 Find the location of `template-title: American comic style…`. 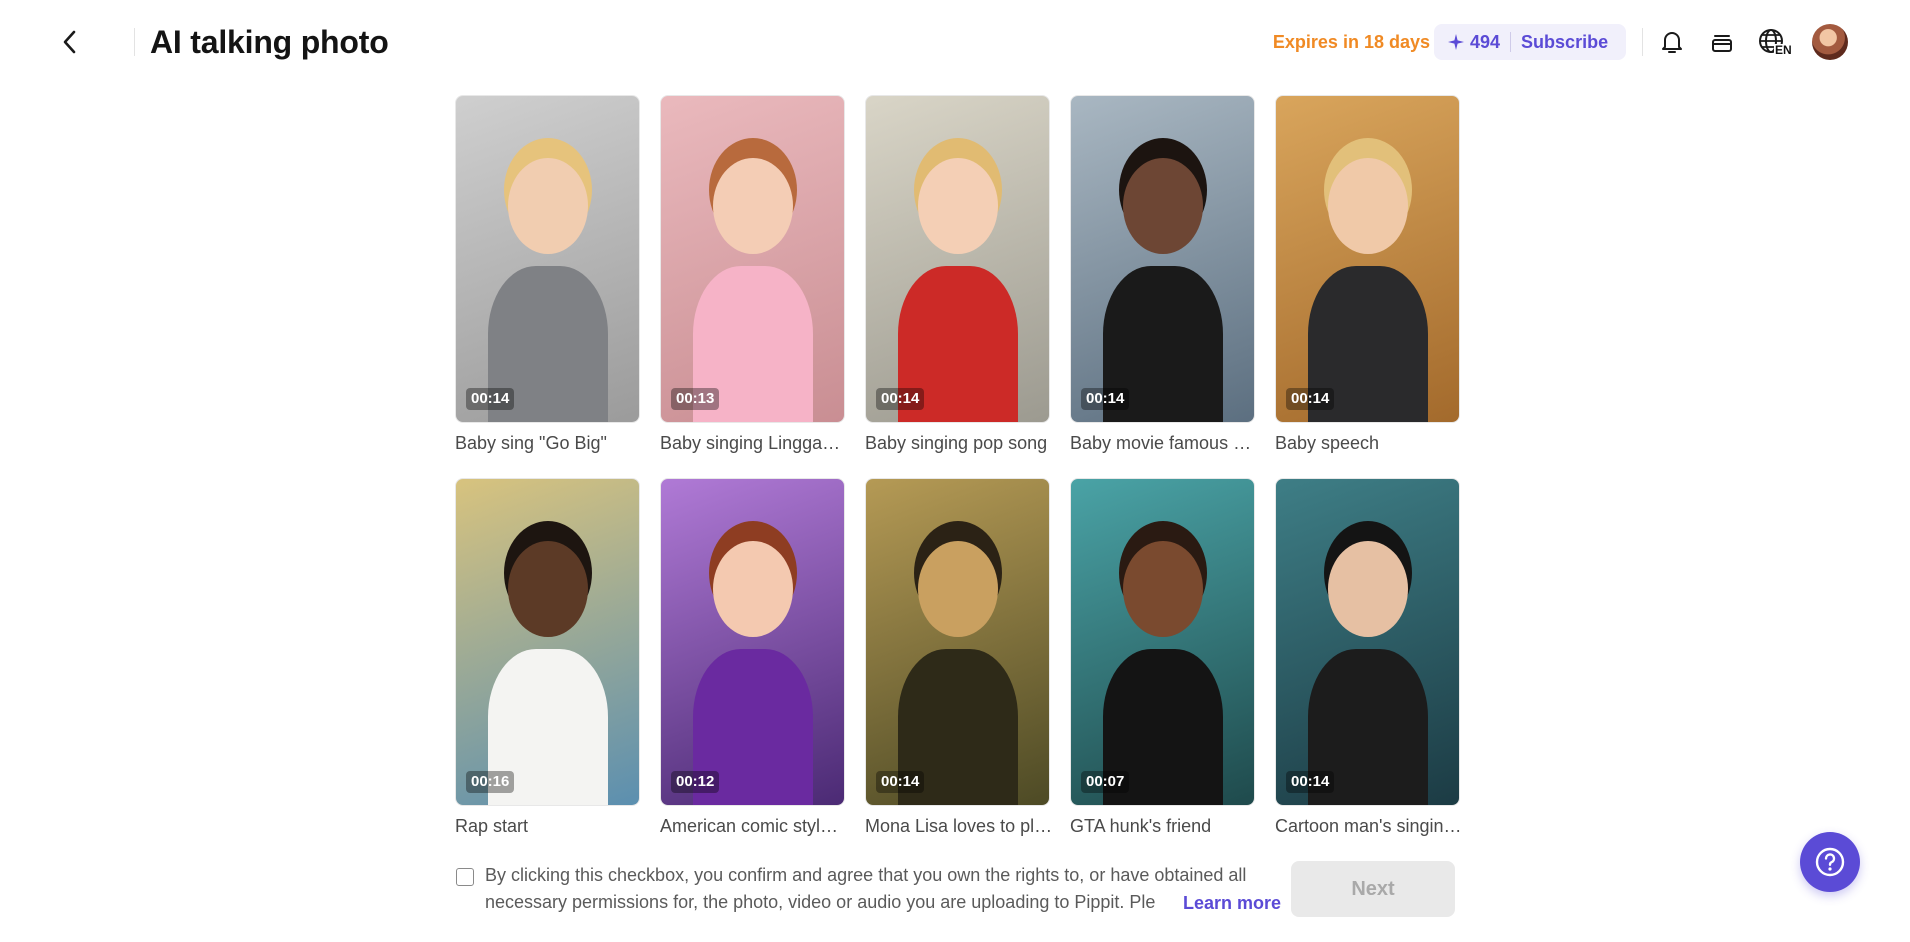

template-title: American comic style… is located at coordinates (754, 826).